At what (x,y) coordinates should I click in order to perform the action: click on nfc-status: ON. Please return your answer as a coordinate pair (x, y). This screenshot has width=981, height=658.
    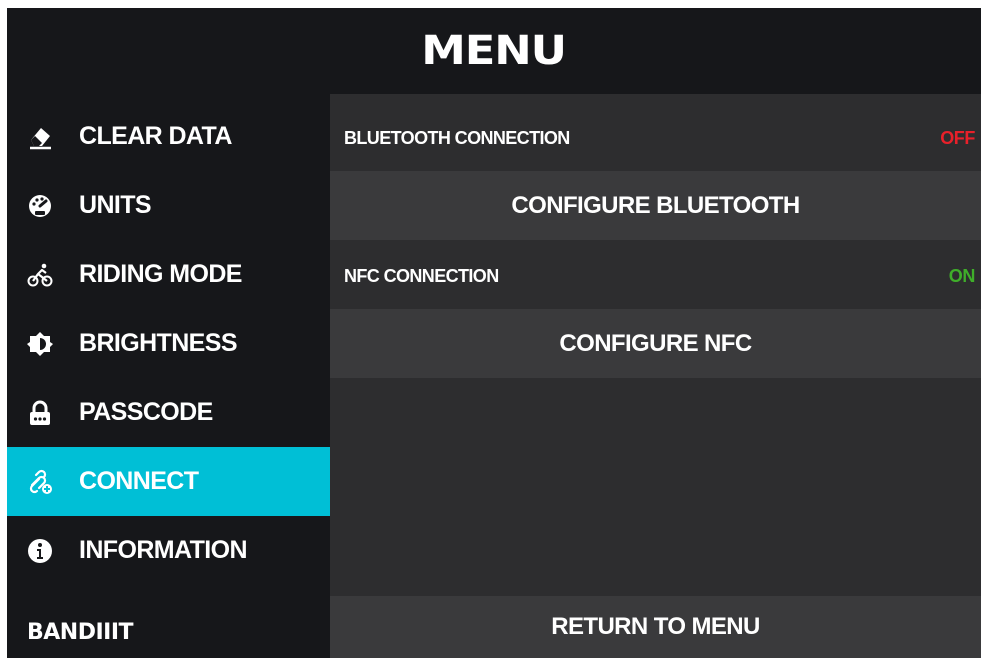
    Looking at the image, I should click on (962, 276).